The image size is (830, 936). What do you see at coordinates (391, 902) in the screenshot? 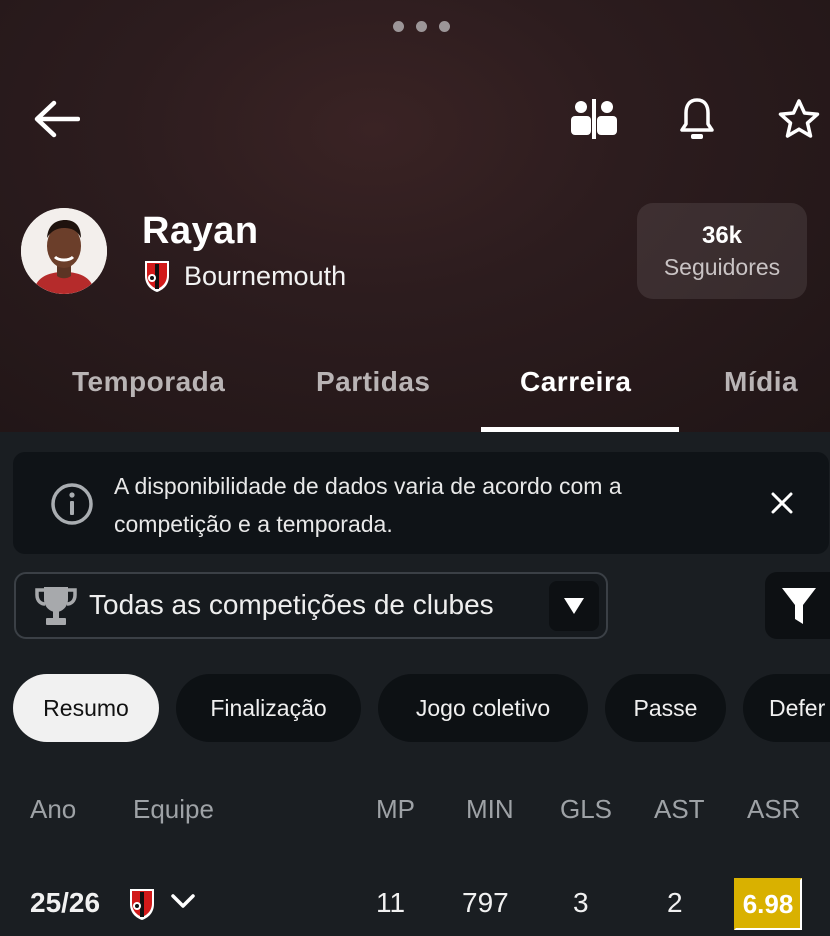
I see `row-mp: 11` at bounding box center [391, 902].